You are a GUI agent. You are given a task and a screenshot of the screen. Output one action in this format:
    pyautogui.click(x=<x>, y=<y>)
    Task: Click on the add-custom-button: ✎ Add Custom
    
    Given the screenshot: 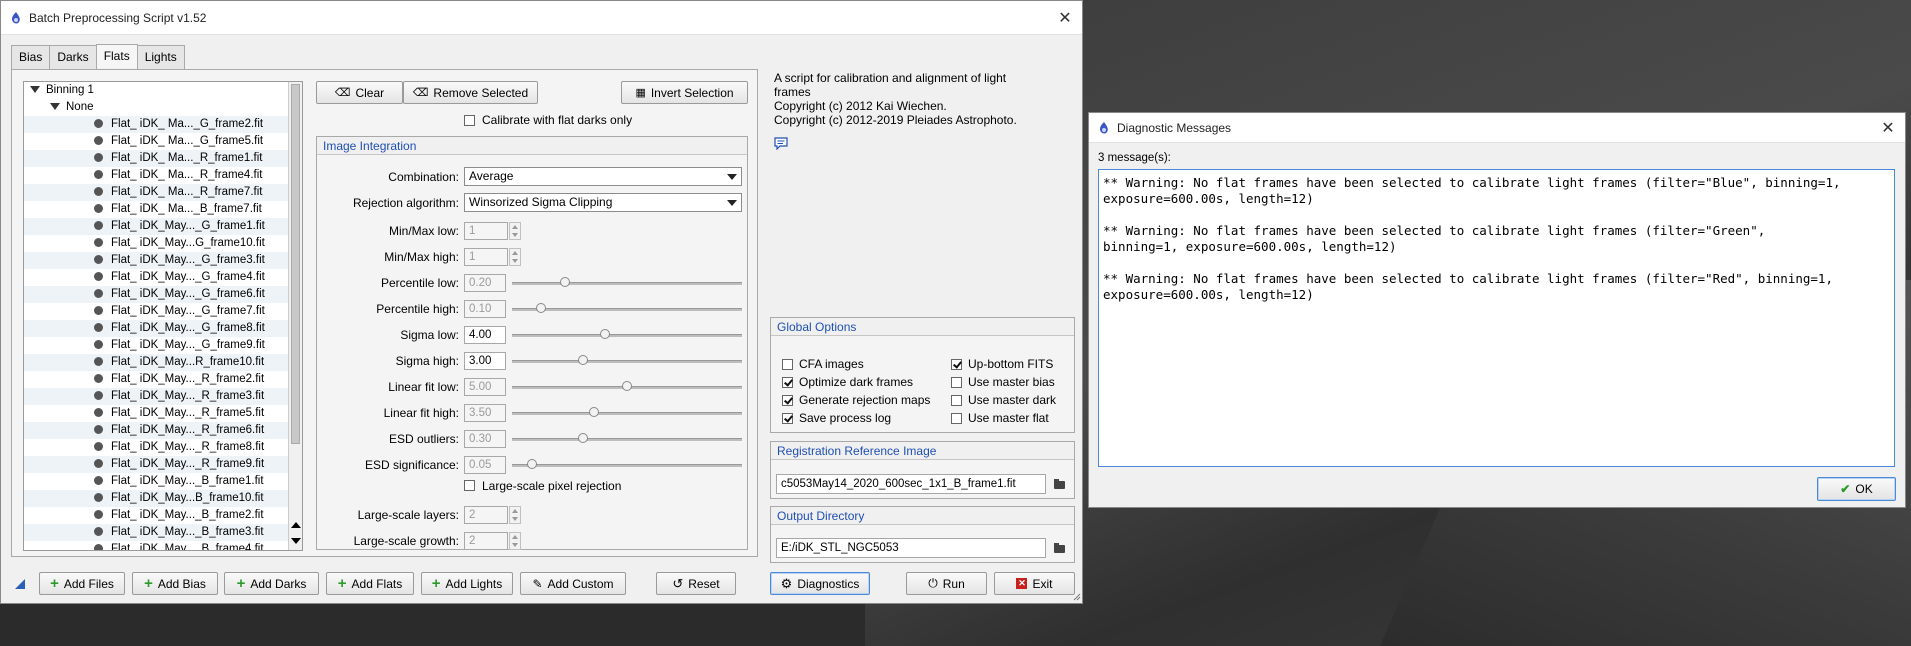 What is the action you would take?
    pyautogui.click(x=573, y=583)
    